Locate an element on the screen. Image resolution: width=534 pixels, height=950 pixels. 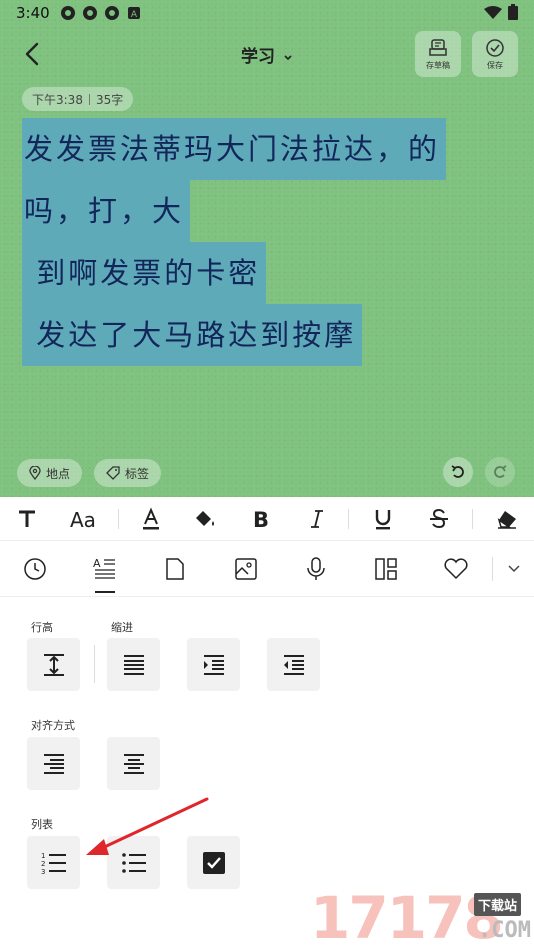
numbered-list-button: 123 is located at coordinates (53, 862).